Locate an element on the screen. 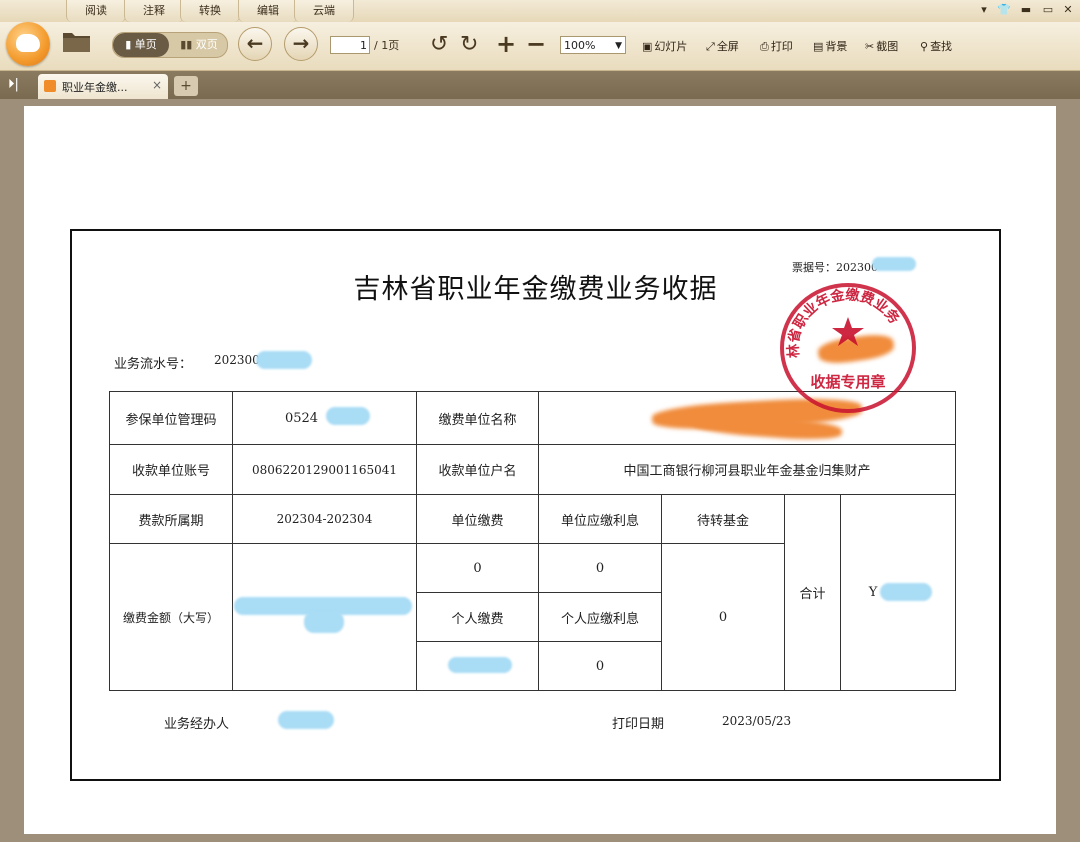 Image resolution: width=1080 pixels, height=842 pixels. slideshow-button: ▣ 幻灯片 is located at coordinates (664, 46).